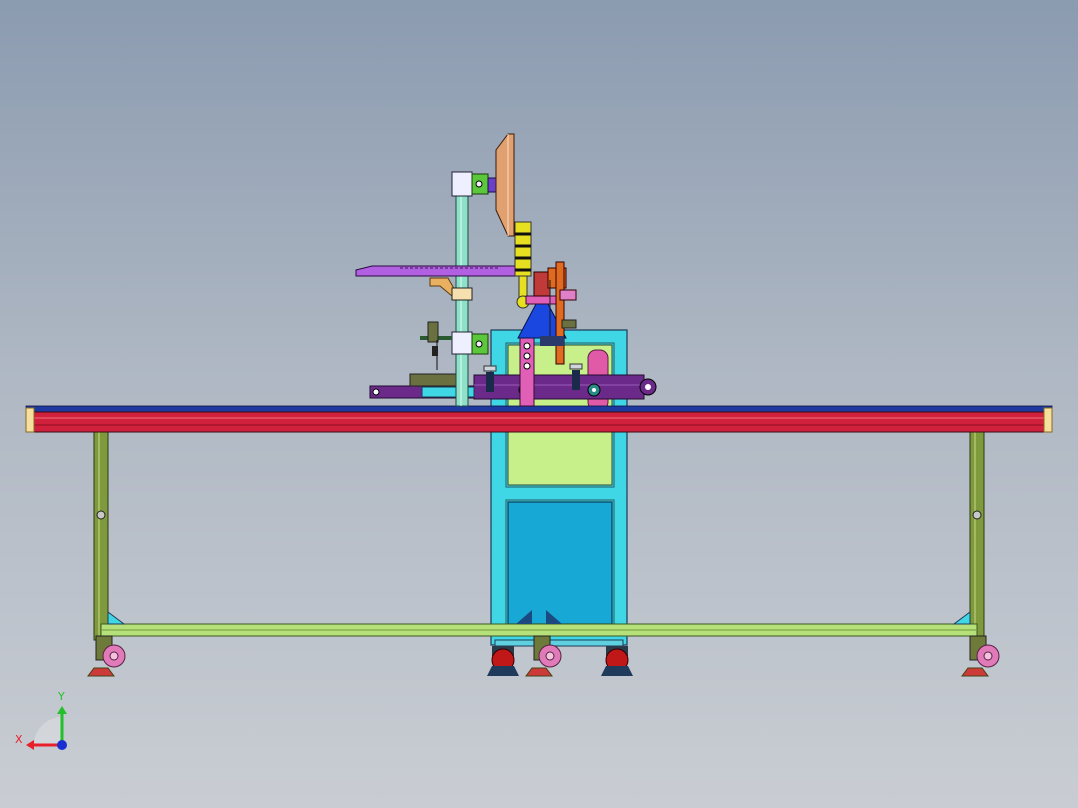 This screenshot has height=808, width=1078. Describe the element at coordinates (543, 656) in the screenshot. I see `casters-and-feet` at that location.